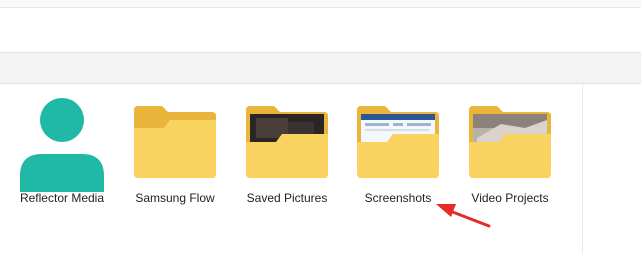  What do you see at coordinates (510, 198) in the screenshot?
I see `folder-label: Video Projects` at bounding box center [510, 198].